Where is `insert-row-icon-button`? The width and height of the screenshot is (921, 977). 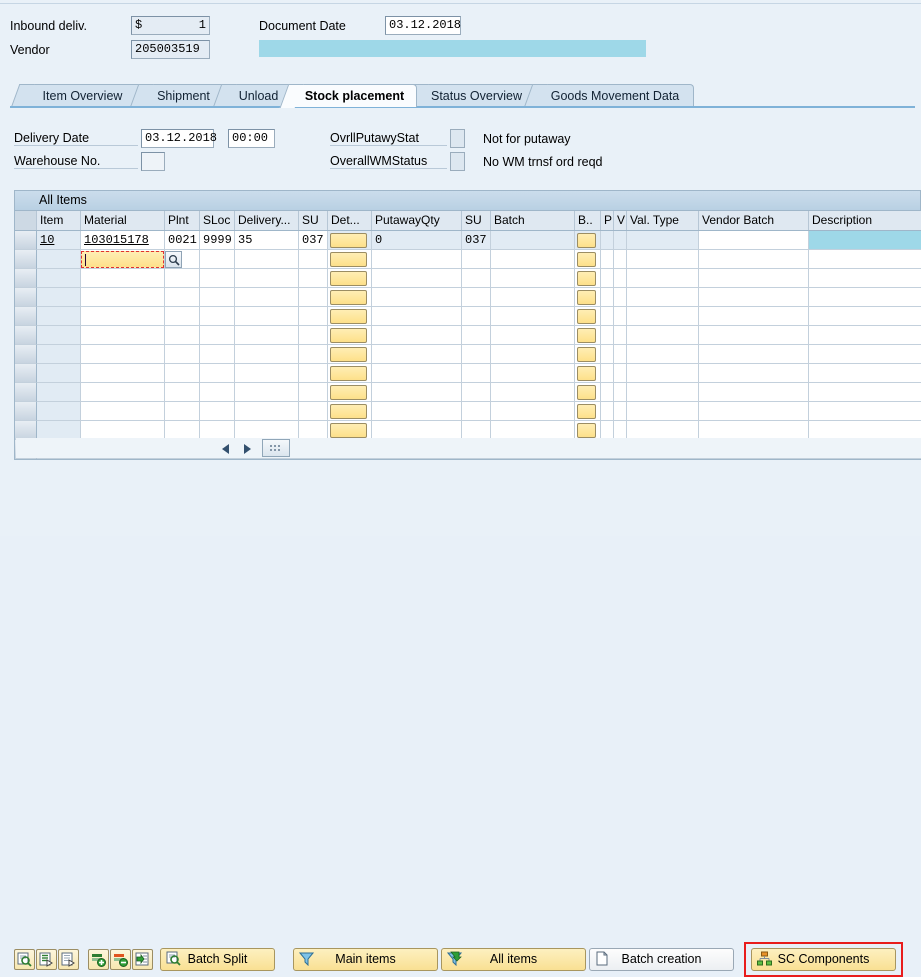
insert-row-icon-button is located at coordinates (98, 959).